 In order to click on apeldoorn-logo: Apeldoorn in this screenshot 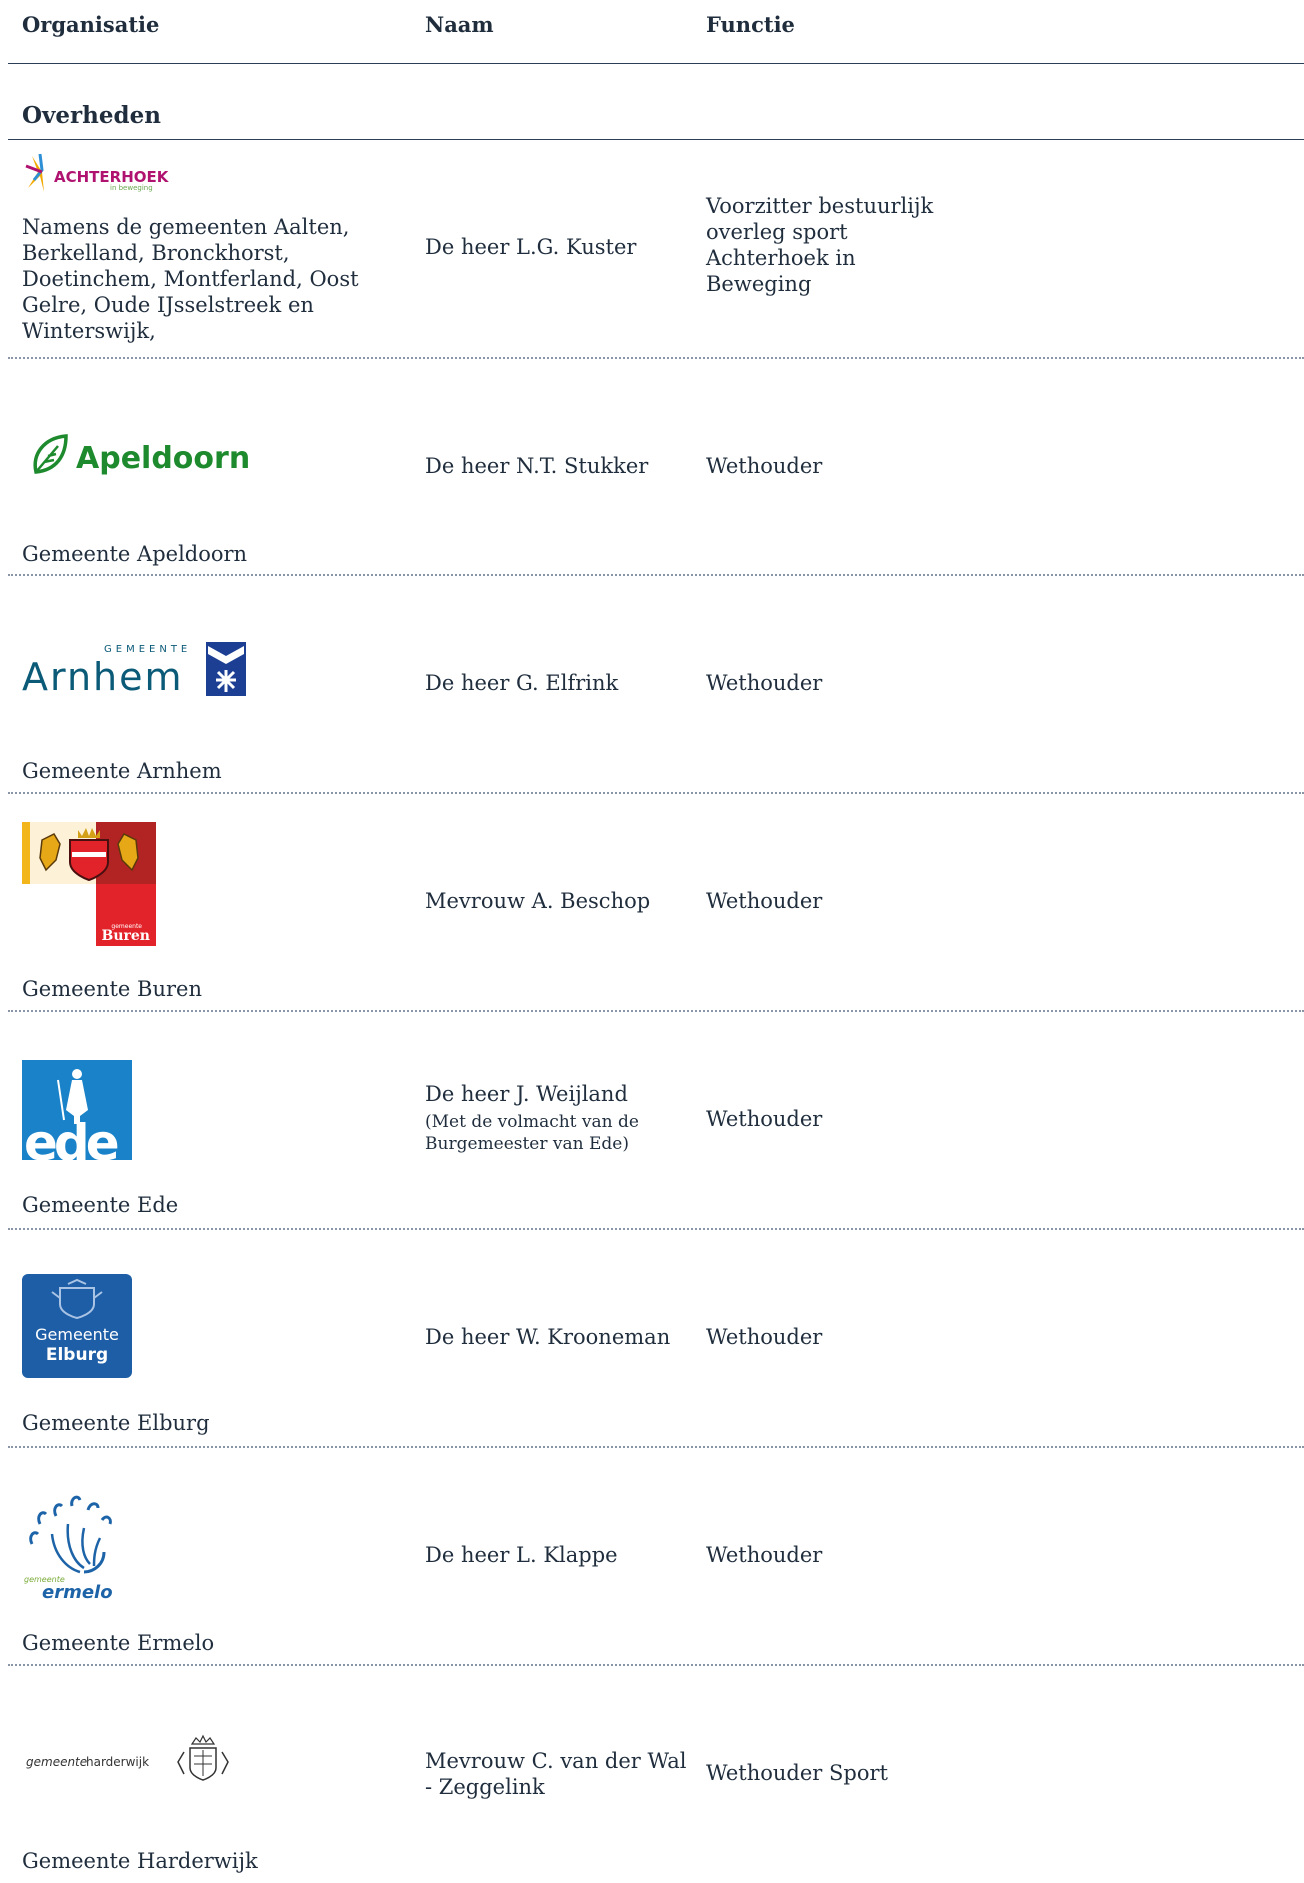, I will do `click(137, 457)`.